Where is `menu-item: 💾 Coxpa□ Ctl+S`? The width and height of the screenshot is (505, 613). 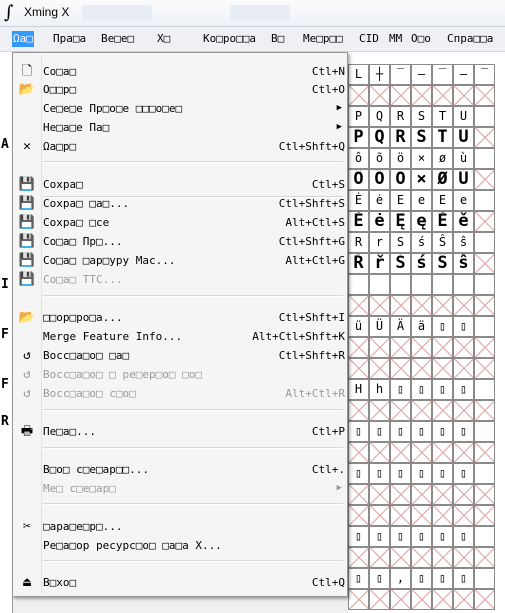
menu-item: 💾 Coxpa□ Ctl+S is located at coordinates (180, 184).